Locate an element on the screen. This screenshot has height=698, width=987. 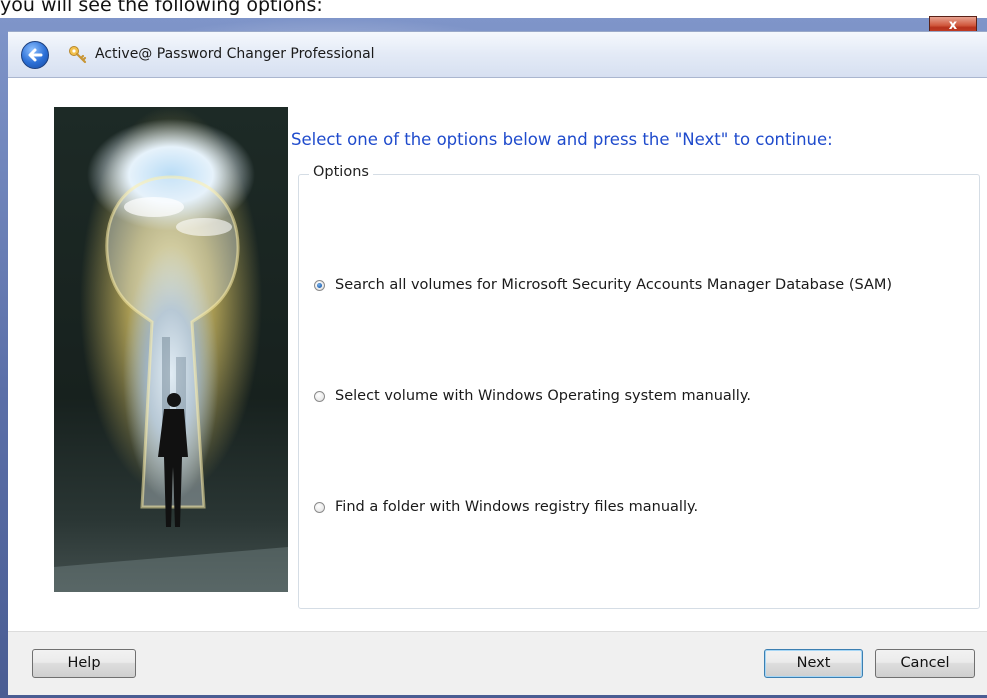
back-arrow-icon is located at coordinates (35, 55).